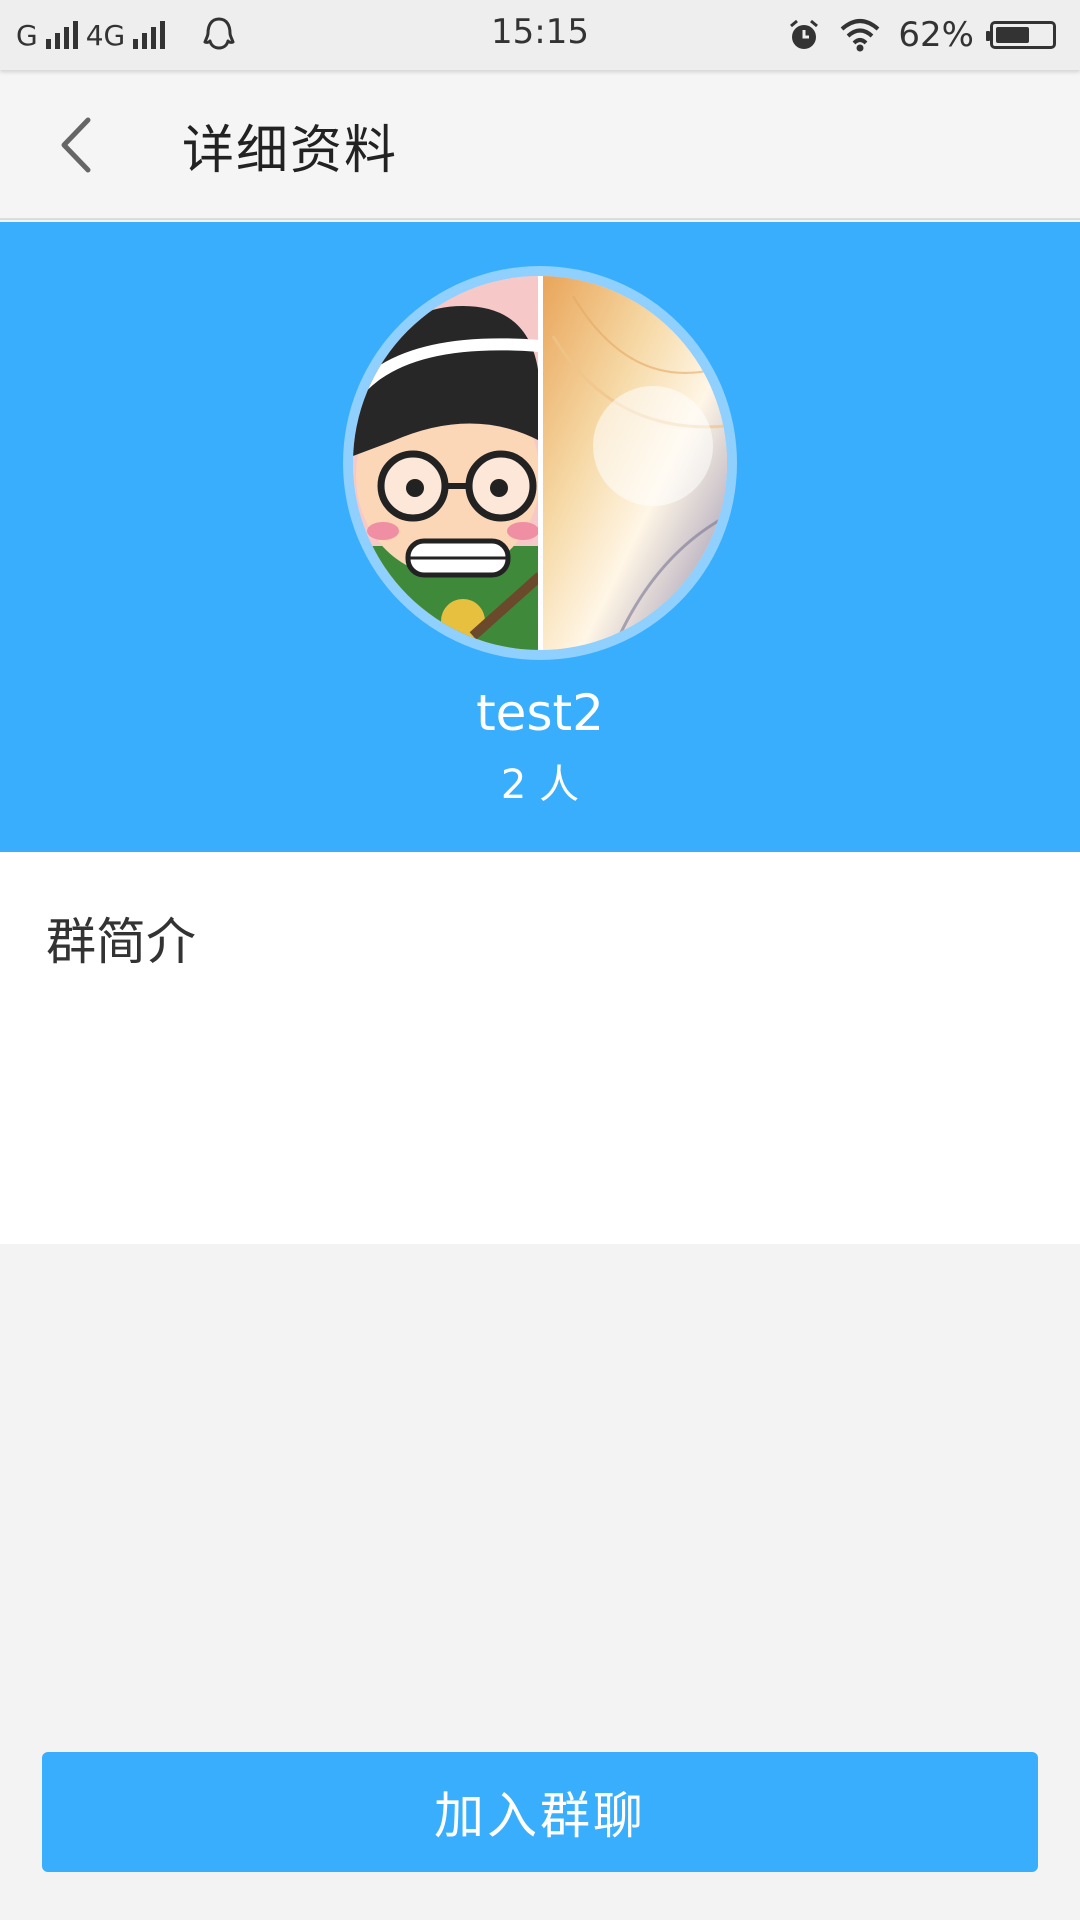 The height and width of the screenshot is (1920, 1080). I want to click on group-avatar, so click(540, 463).